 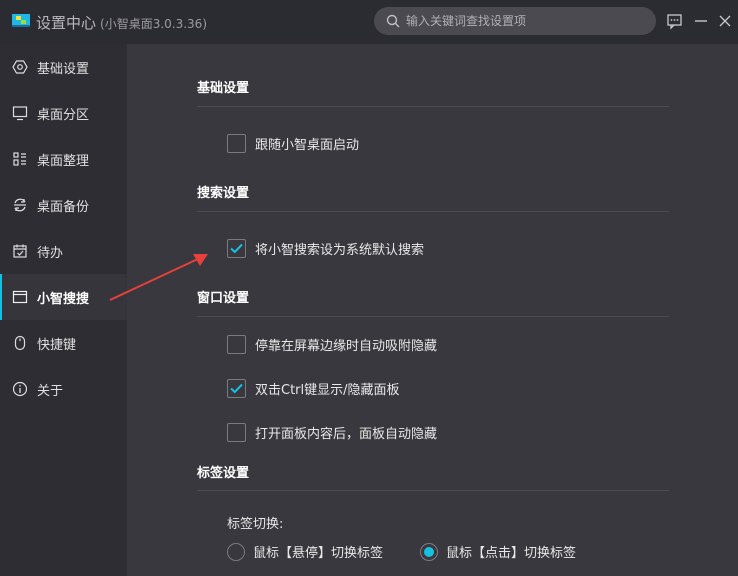 I want to click on settings-hexagon-icon, so click(x=20, y=67).